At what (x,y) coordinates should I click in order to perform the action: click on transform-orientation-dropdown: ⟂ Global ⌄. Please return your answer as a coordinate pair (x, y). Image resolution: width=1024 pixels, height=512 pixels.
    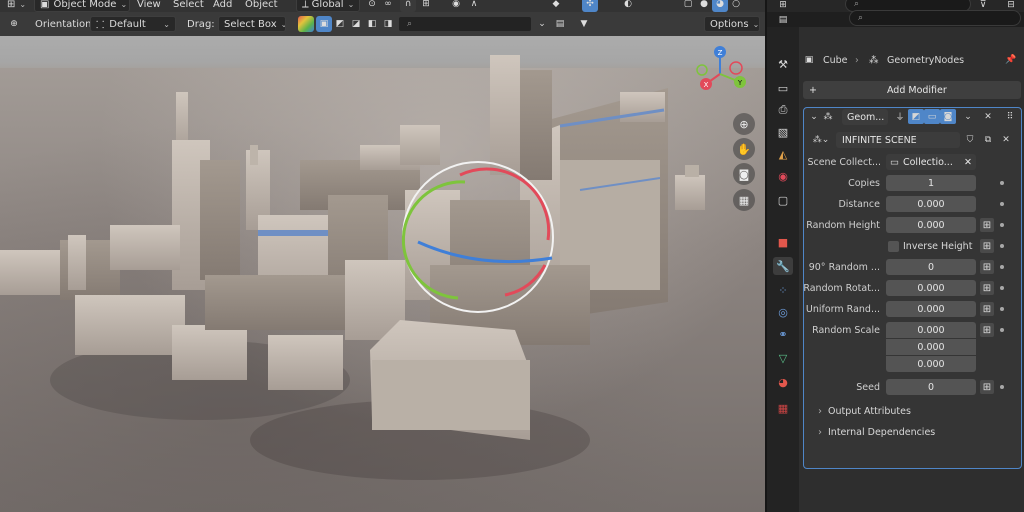
    Looking at the image, I should click on (328, 6).